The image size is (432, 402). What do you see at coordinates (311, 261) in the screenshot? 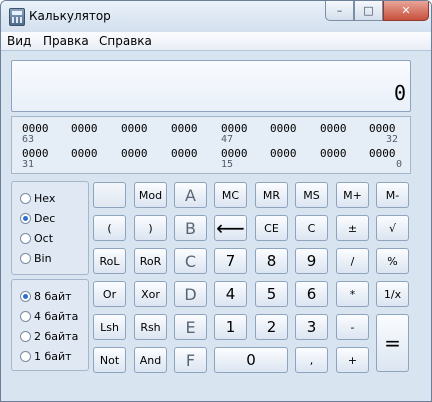
I see `digit-9-button: 9` at bounding box center [311, 261].